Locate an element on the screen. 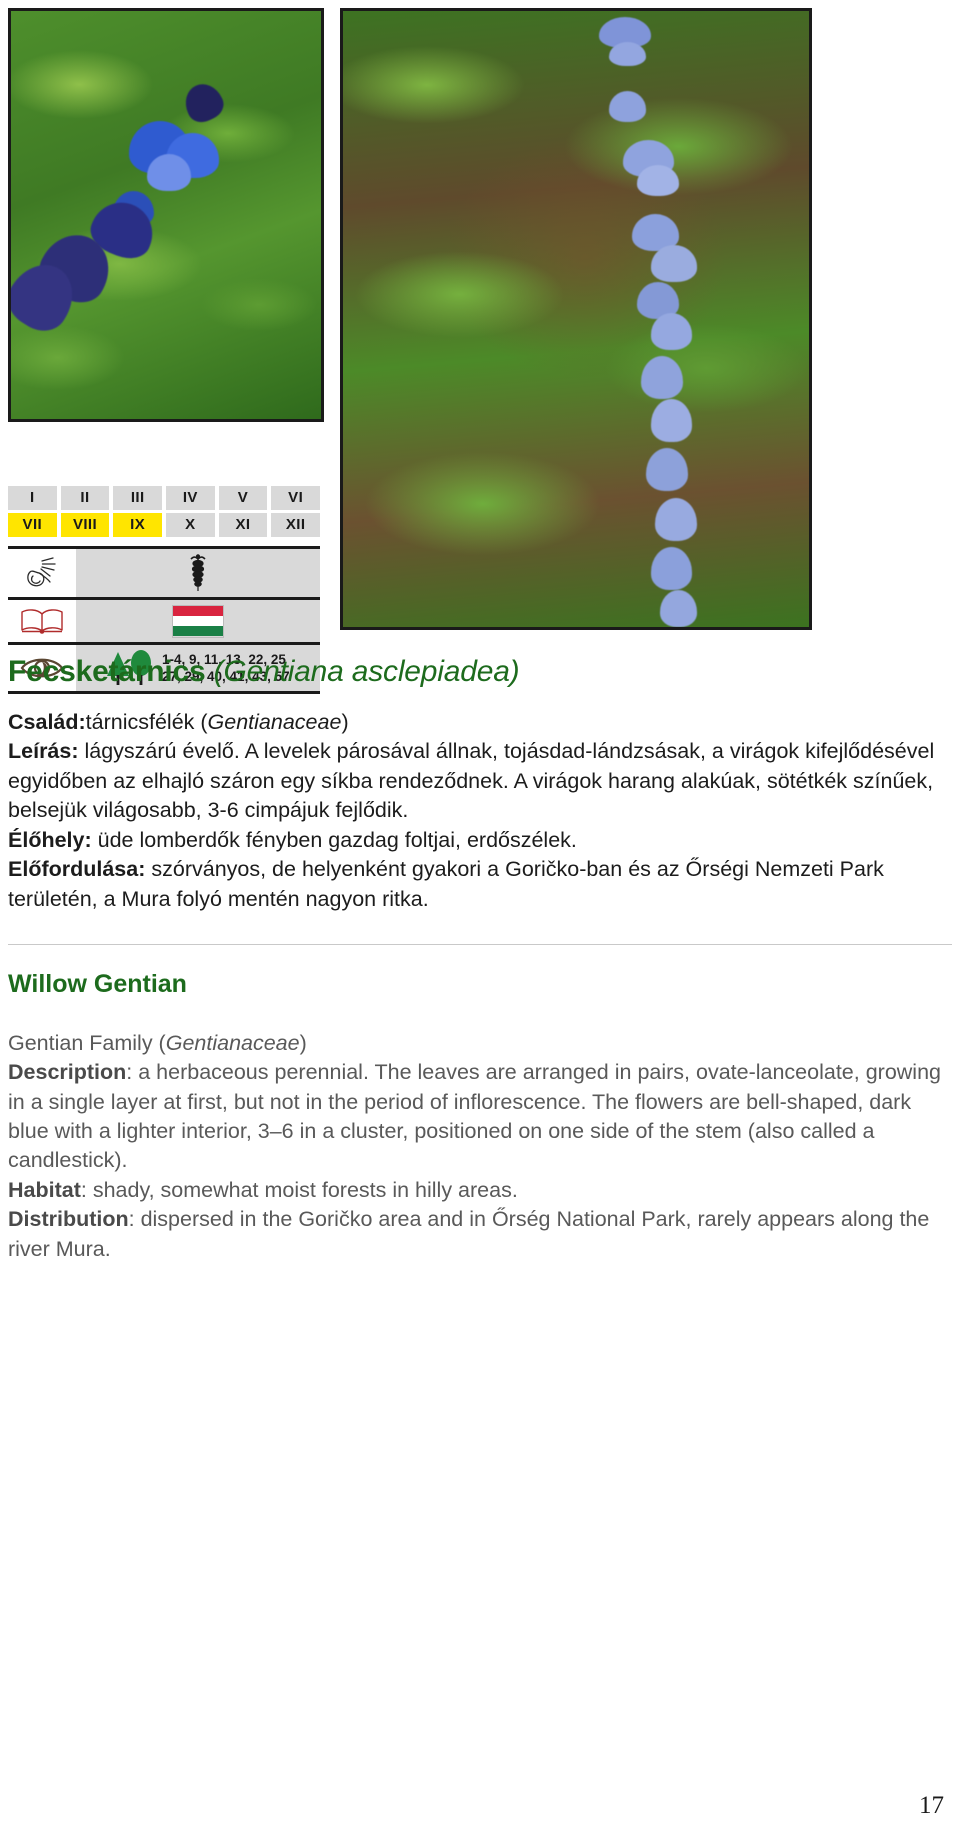 The height and width of the screenshot is (1834, 960). hungarian-family-latin: Gentianaceae is located at coordinates (274, 722).